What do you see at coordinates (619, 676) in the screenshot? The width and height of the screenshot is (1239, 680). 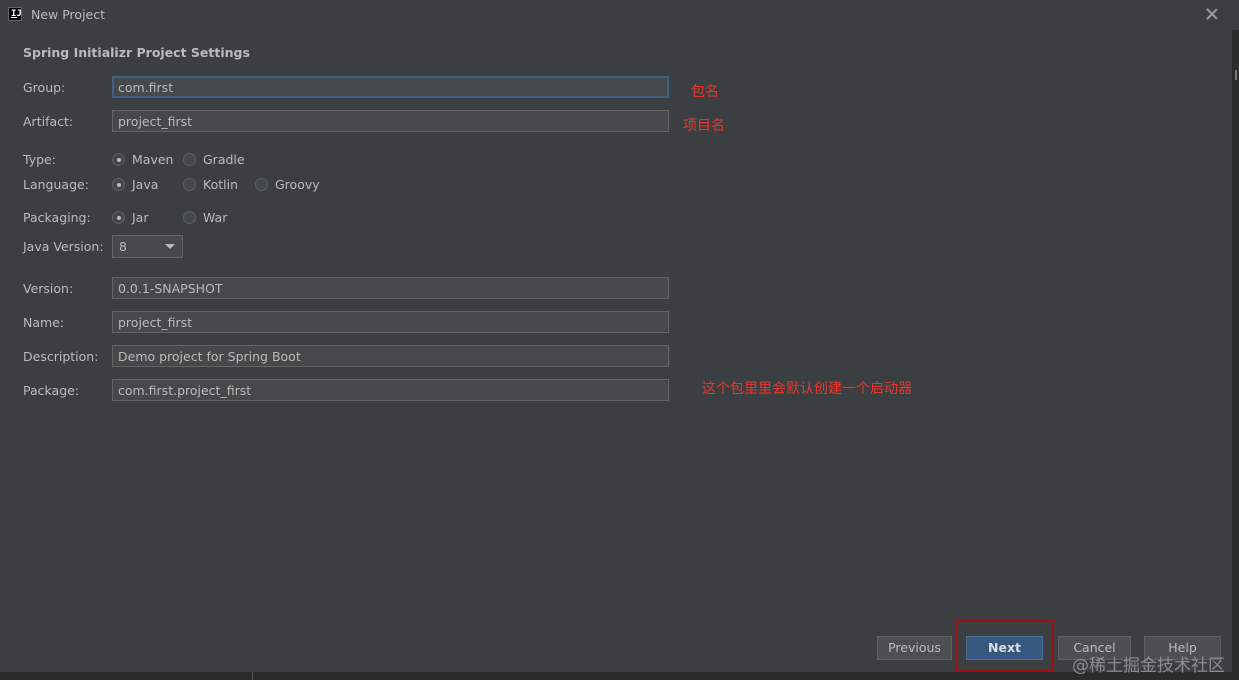 I see `status-strip` at bounding box center [619, 676].